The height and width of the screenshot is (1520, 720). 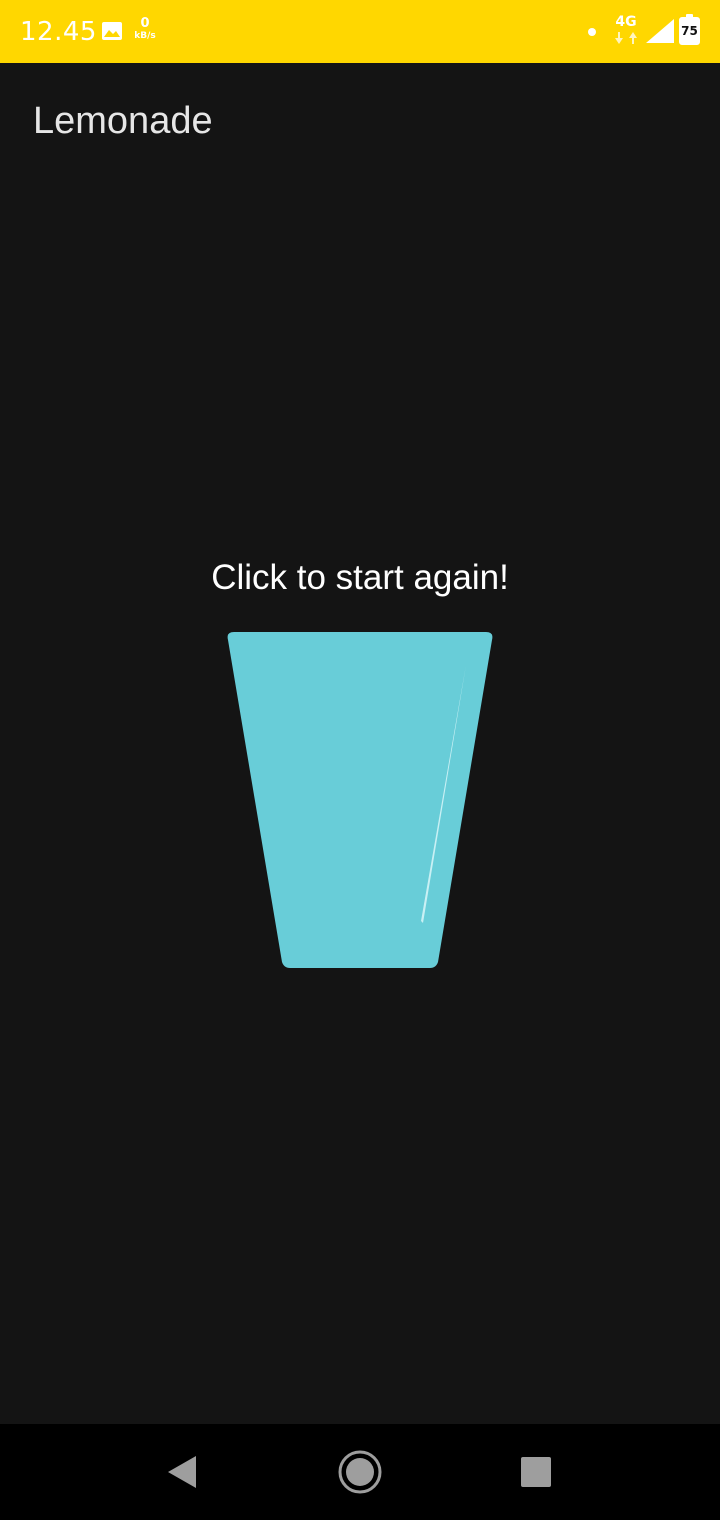 I want to click on status-time: 12.45, so click(x=58, y=32).